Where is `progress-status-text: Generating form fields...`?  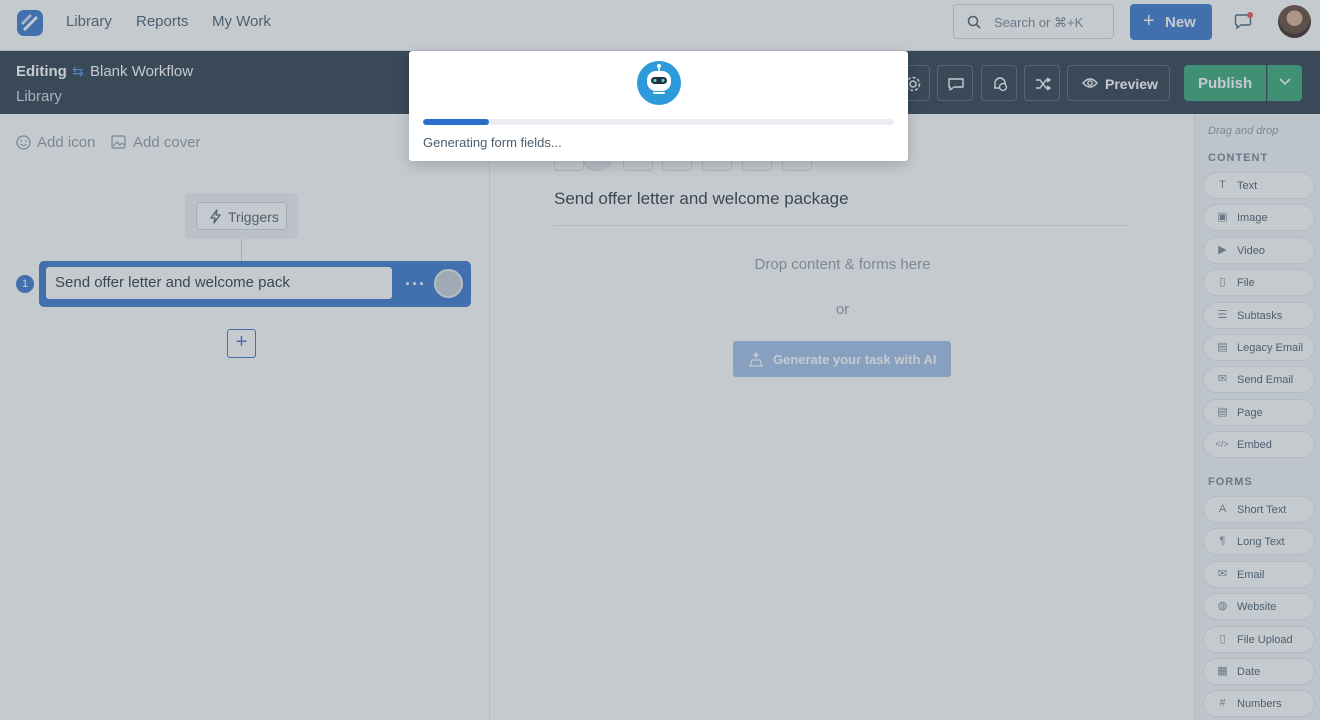 progress-status-text: Generating form fields... is located at coordinates (492, 142).